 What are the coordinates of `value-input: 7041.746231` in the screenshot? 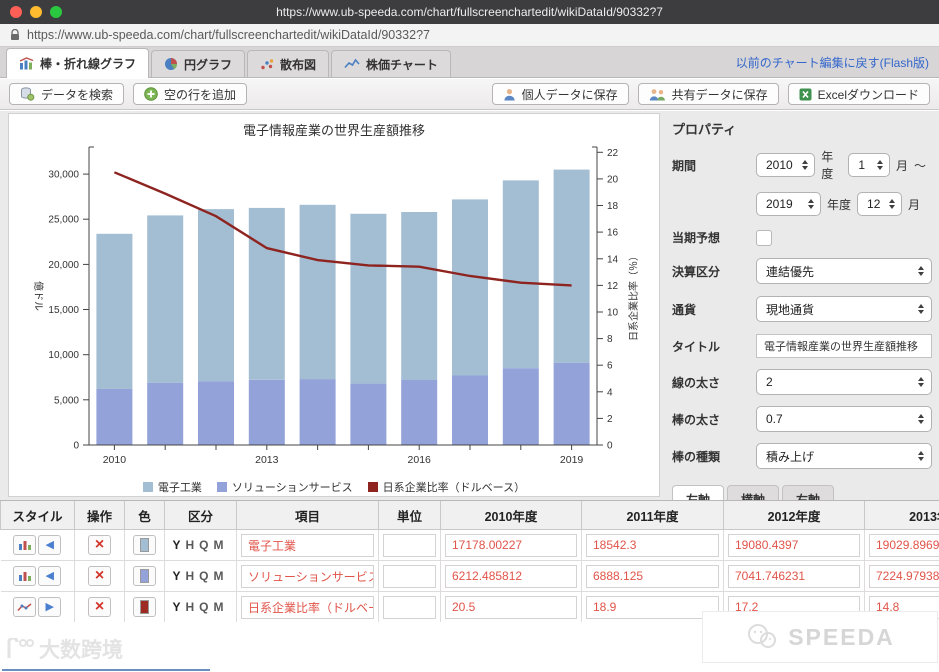 It's located at (794, 576).